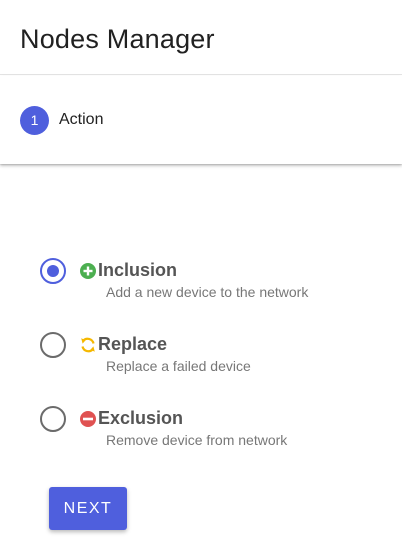 This screenshot has height=542, width=402. What do you see at coordinates (117, 39) in the screenshot?
I see `page-title: Nodes Manager` at bounding box center [117, 39].